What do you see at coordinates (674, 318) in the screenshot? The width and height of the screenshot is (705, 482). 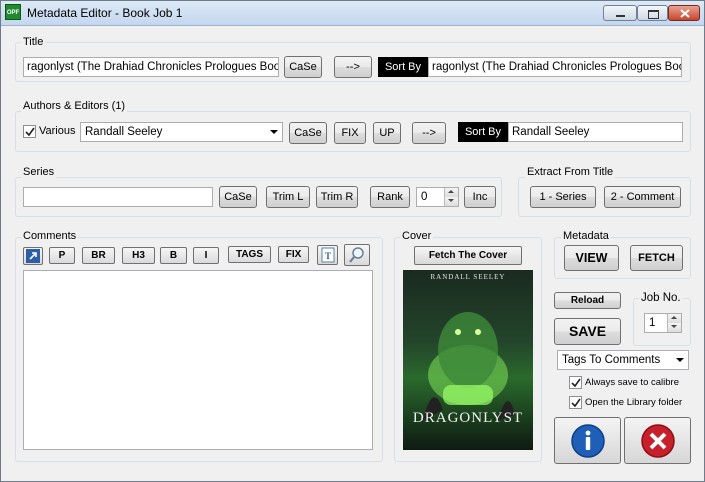 I see `job-spin-up-icon` at bounding box center [674, 318].